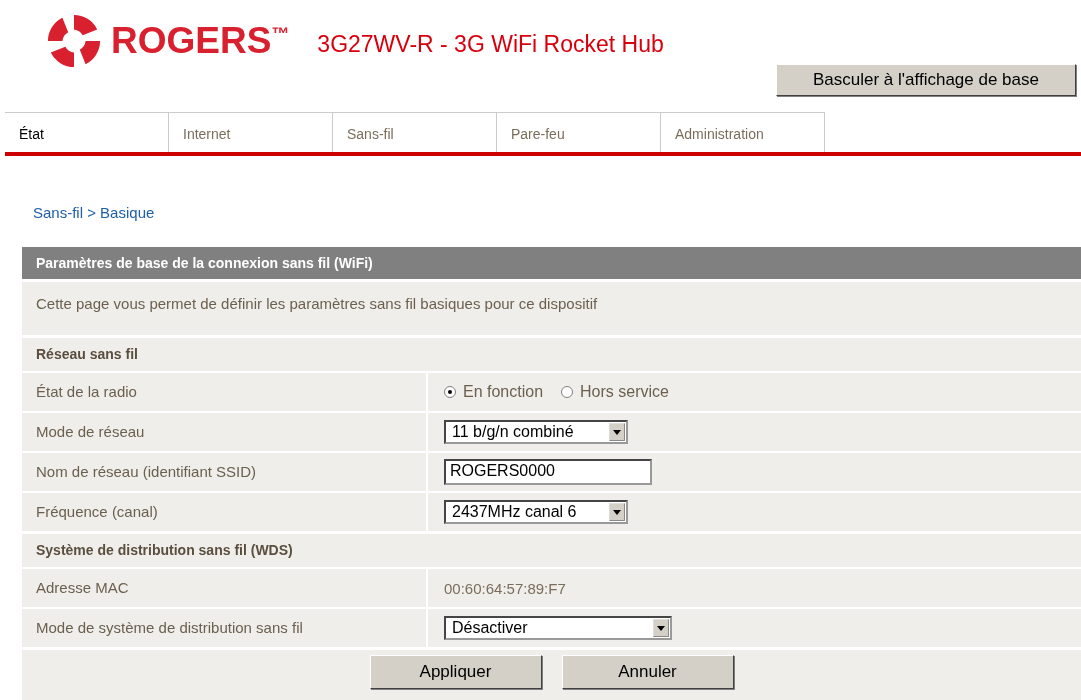 The height and width of the screenshot is (700, 1081). Describe the element at coordinates (503, 392) in the screenshot. I see `radio-label: En fonction` at that location.